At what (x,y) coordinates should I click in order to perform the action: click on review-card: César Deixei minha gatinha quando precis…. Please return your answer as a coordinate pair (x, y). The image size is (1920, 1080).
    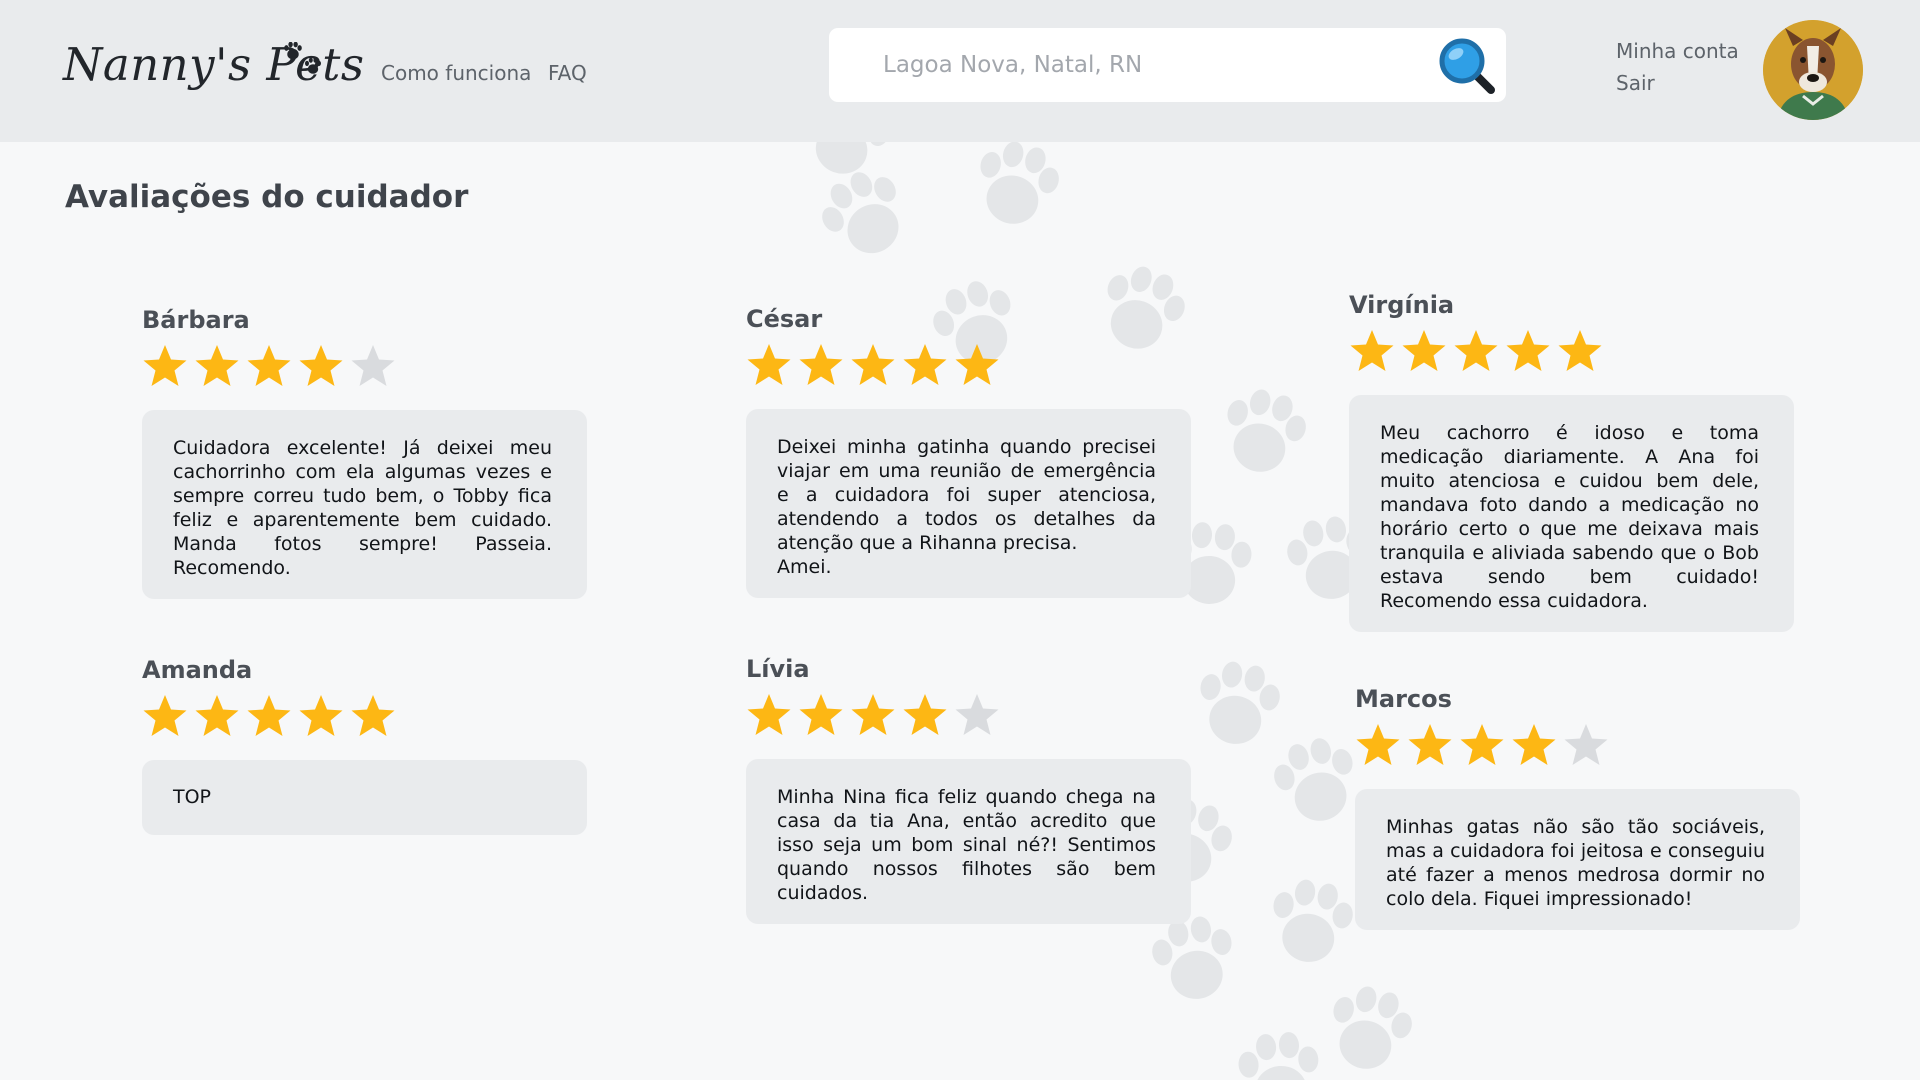
    Looking at the image, I should click on (968, 451).